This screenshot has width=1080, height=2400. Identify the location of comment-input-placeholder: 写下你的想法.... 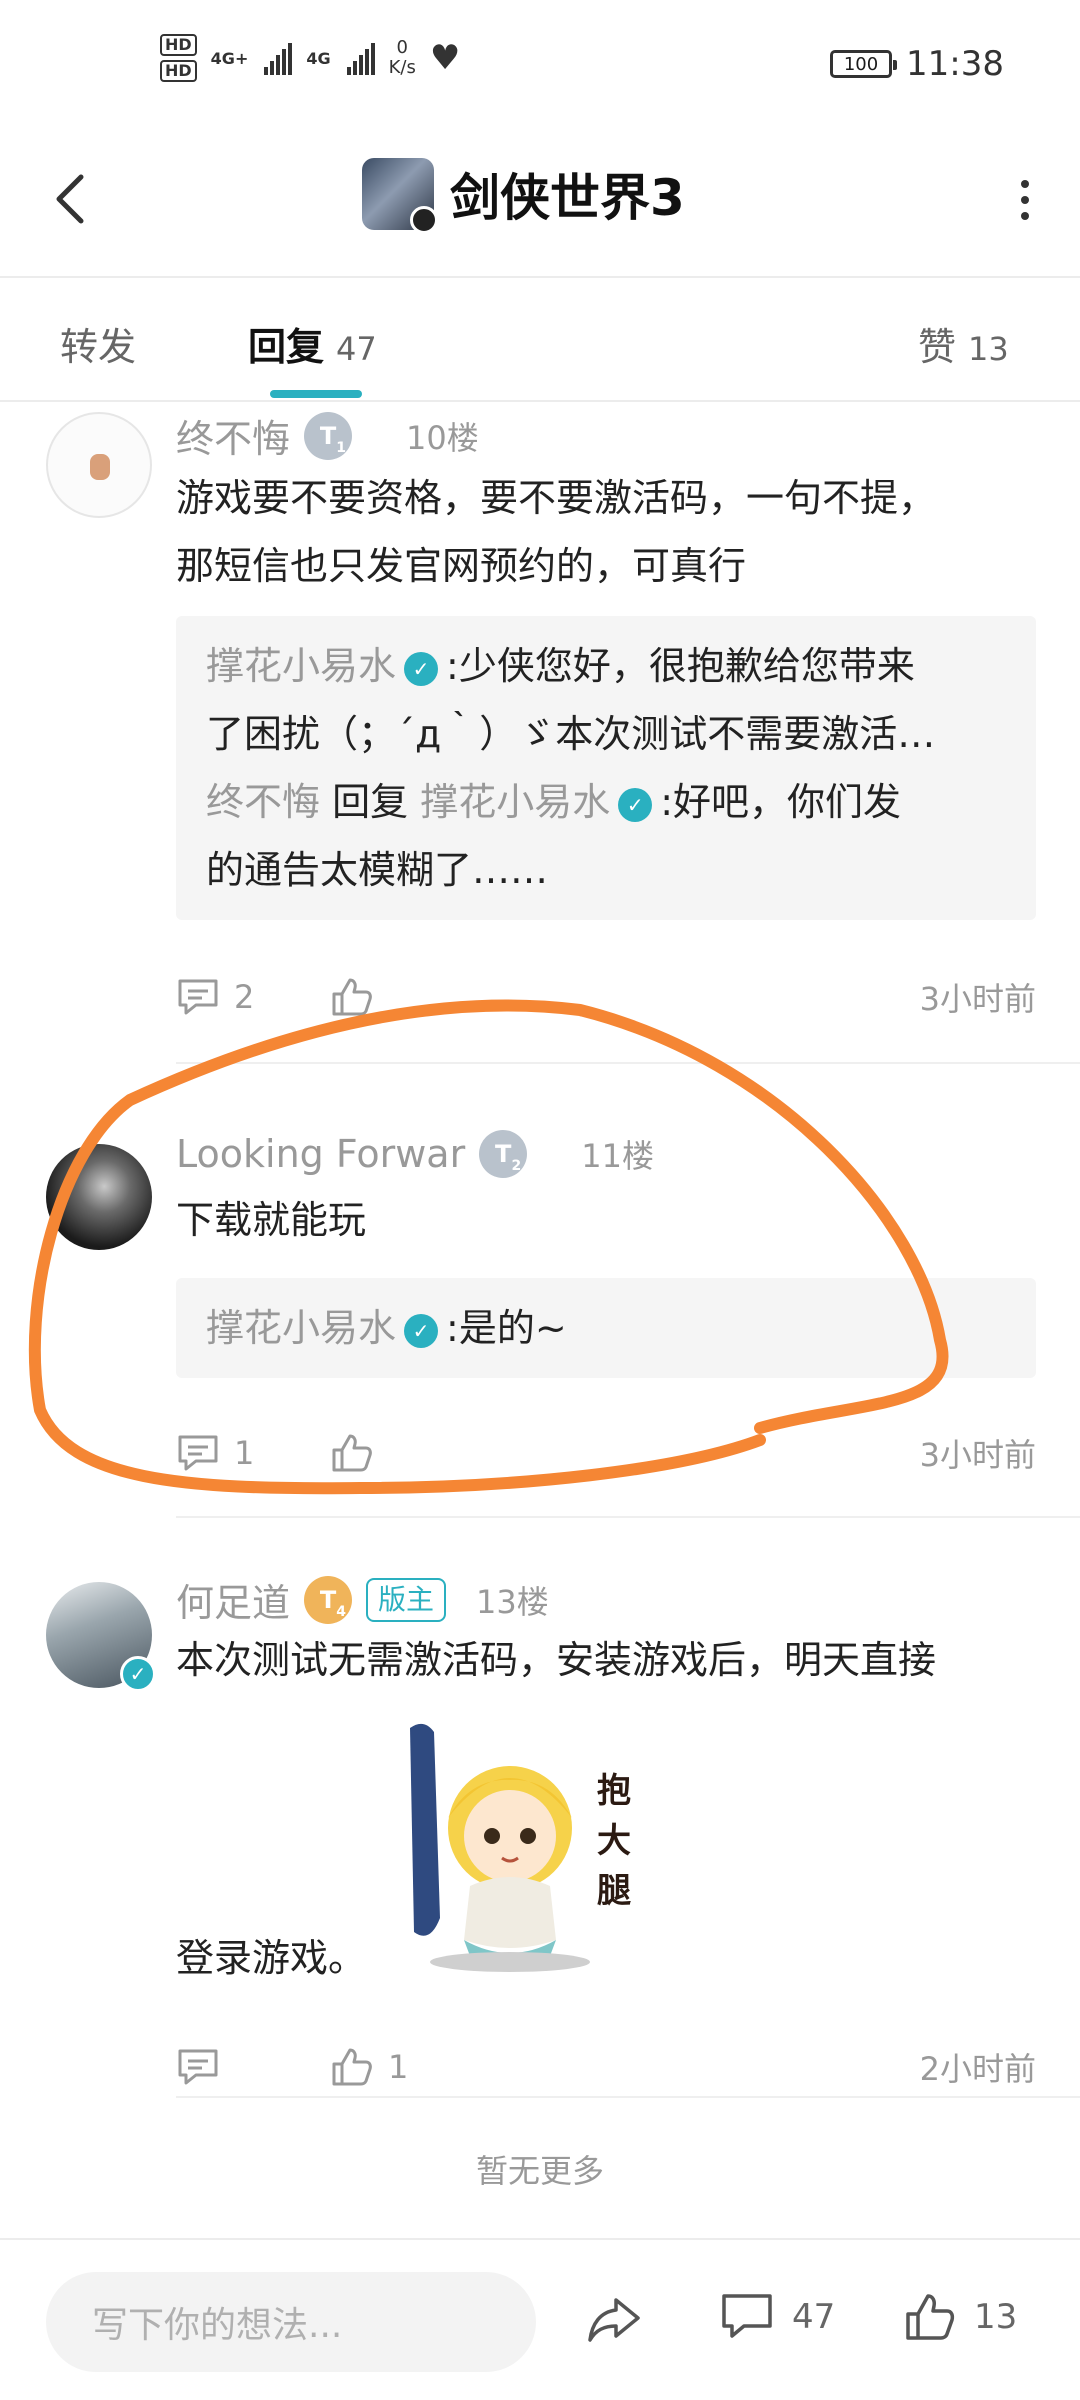
(217, 2325).